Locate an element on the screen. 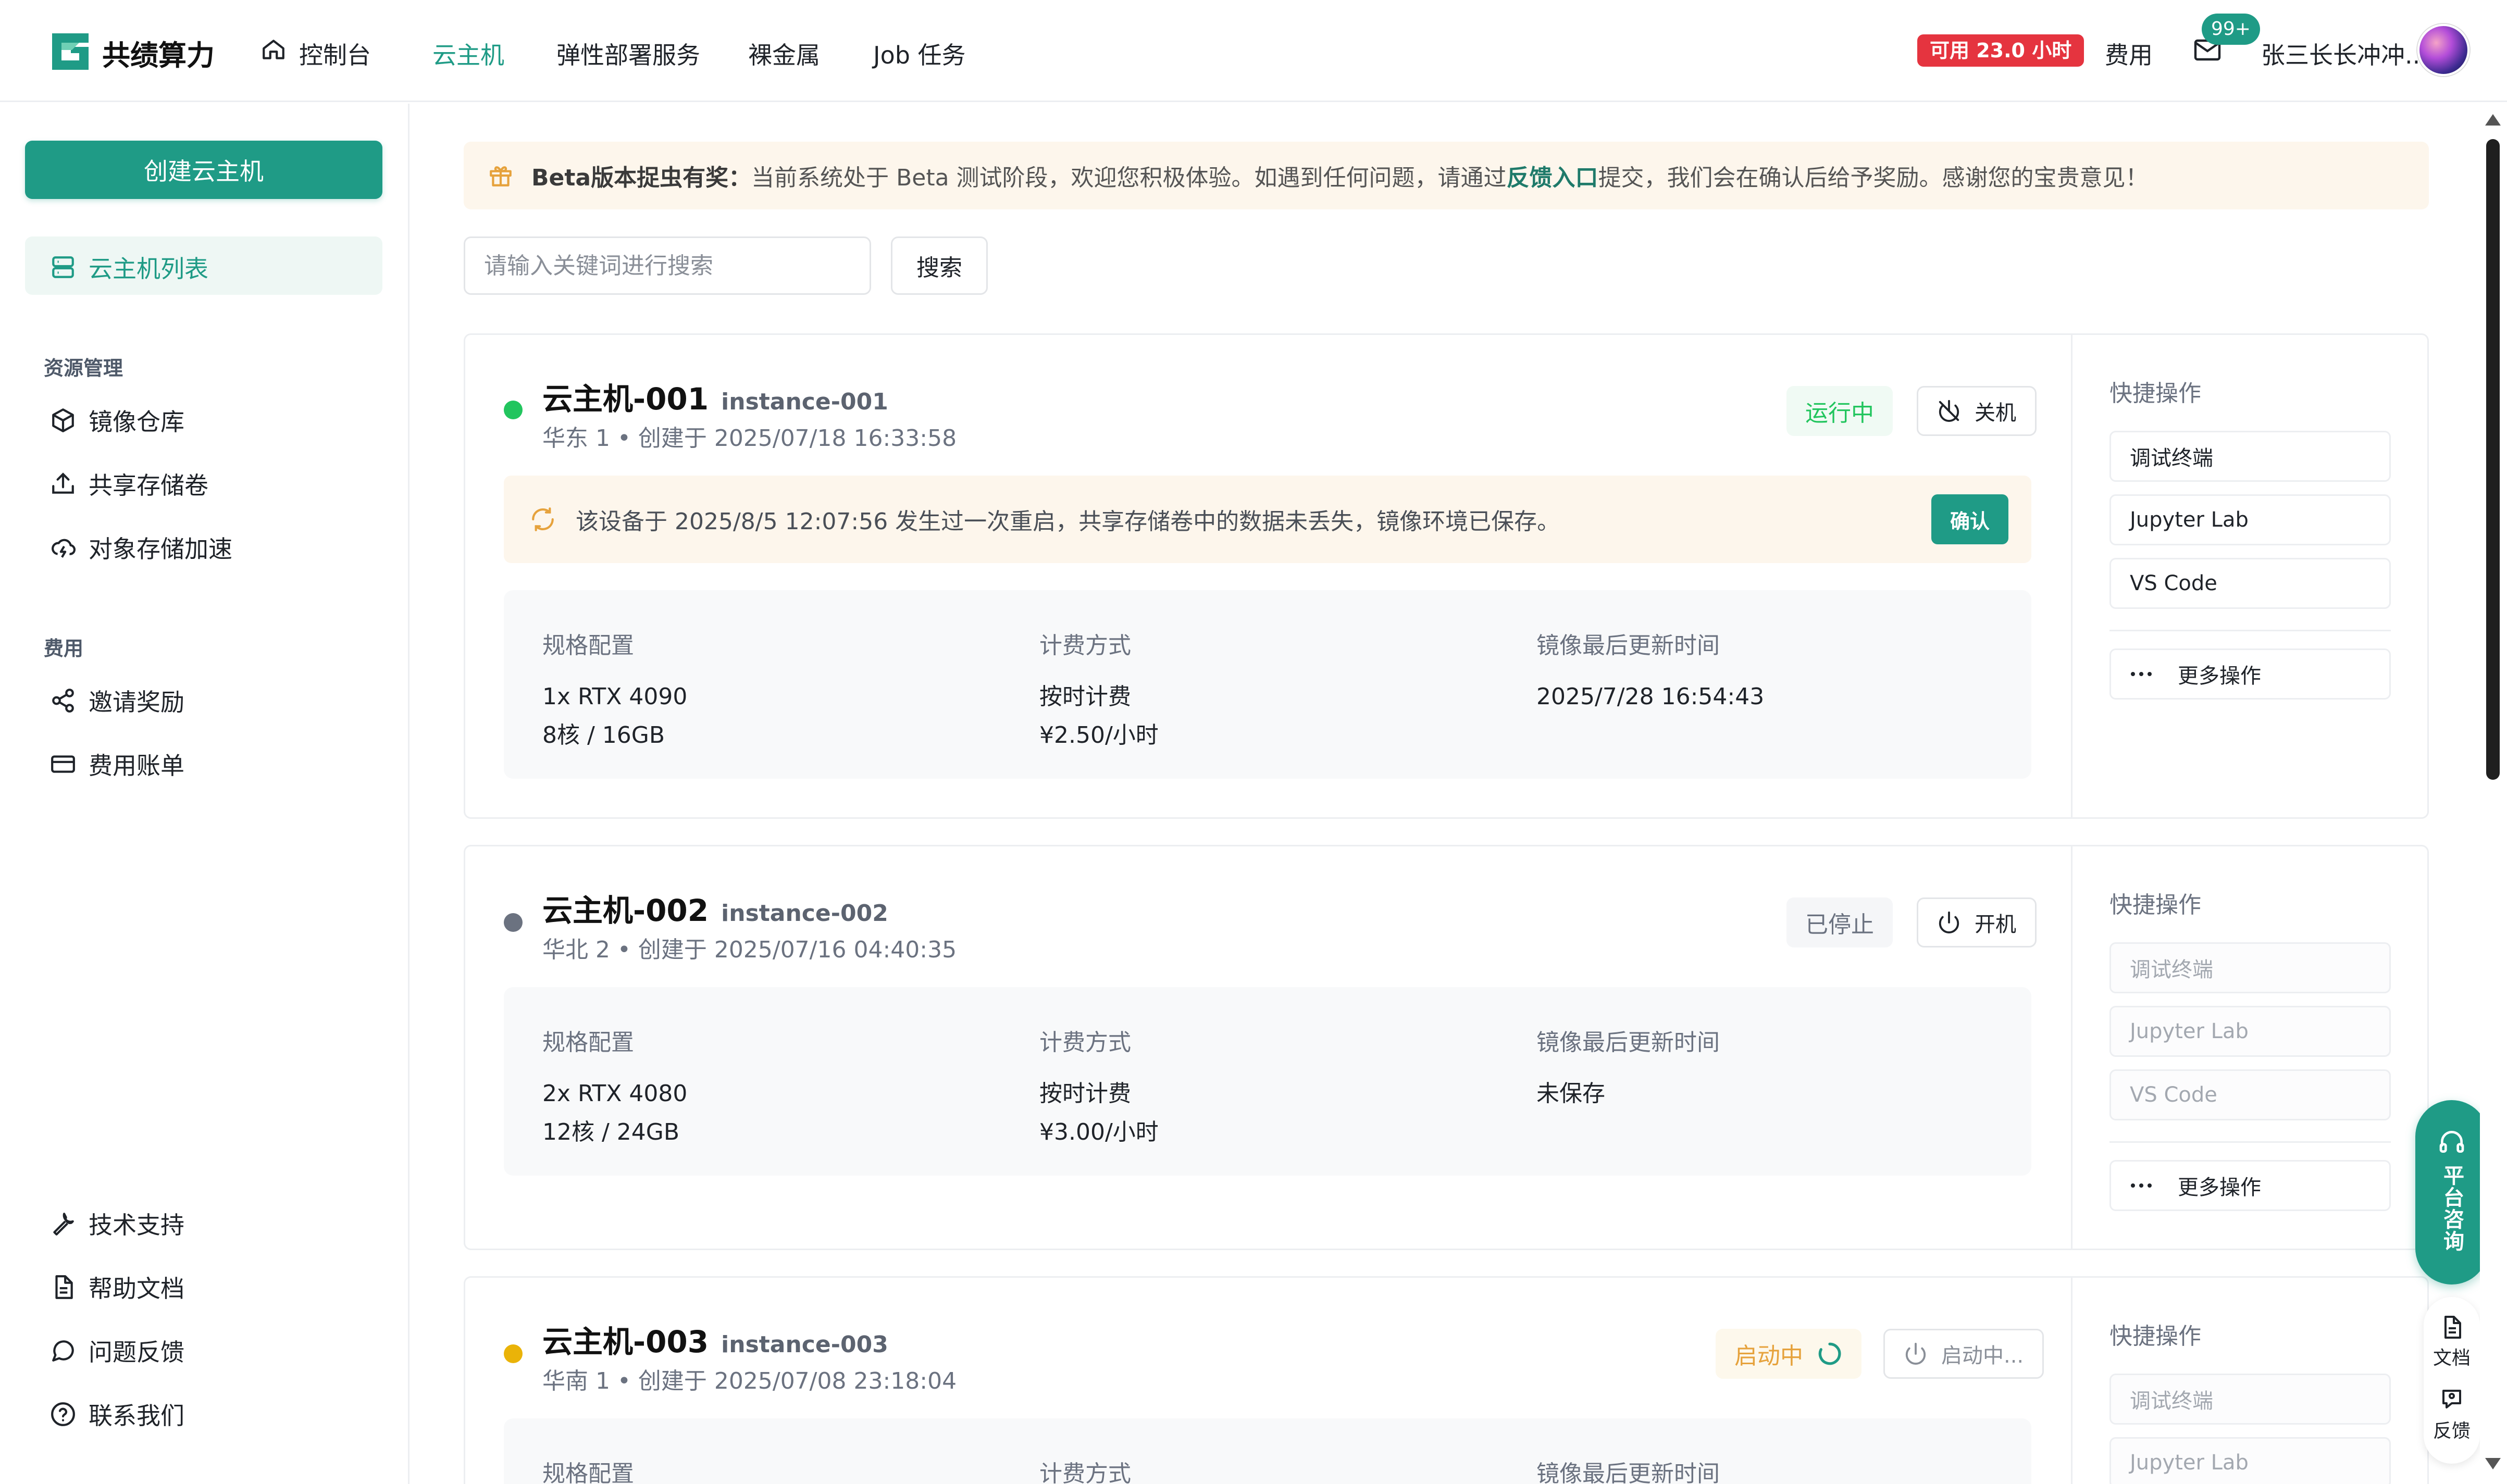 This screenshot has height=1484, width=2507. float-tools: 文档 反馈 is located at coordinates (2452, 1380).